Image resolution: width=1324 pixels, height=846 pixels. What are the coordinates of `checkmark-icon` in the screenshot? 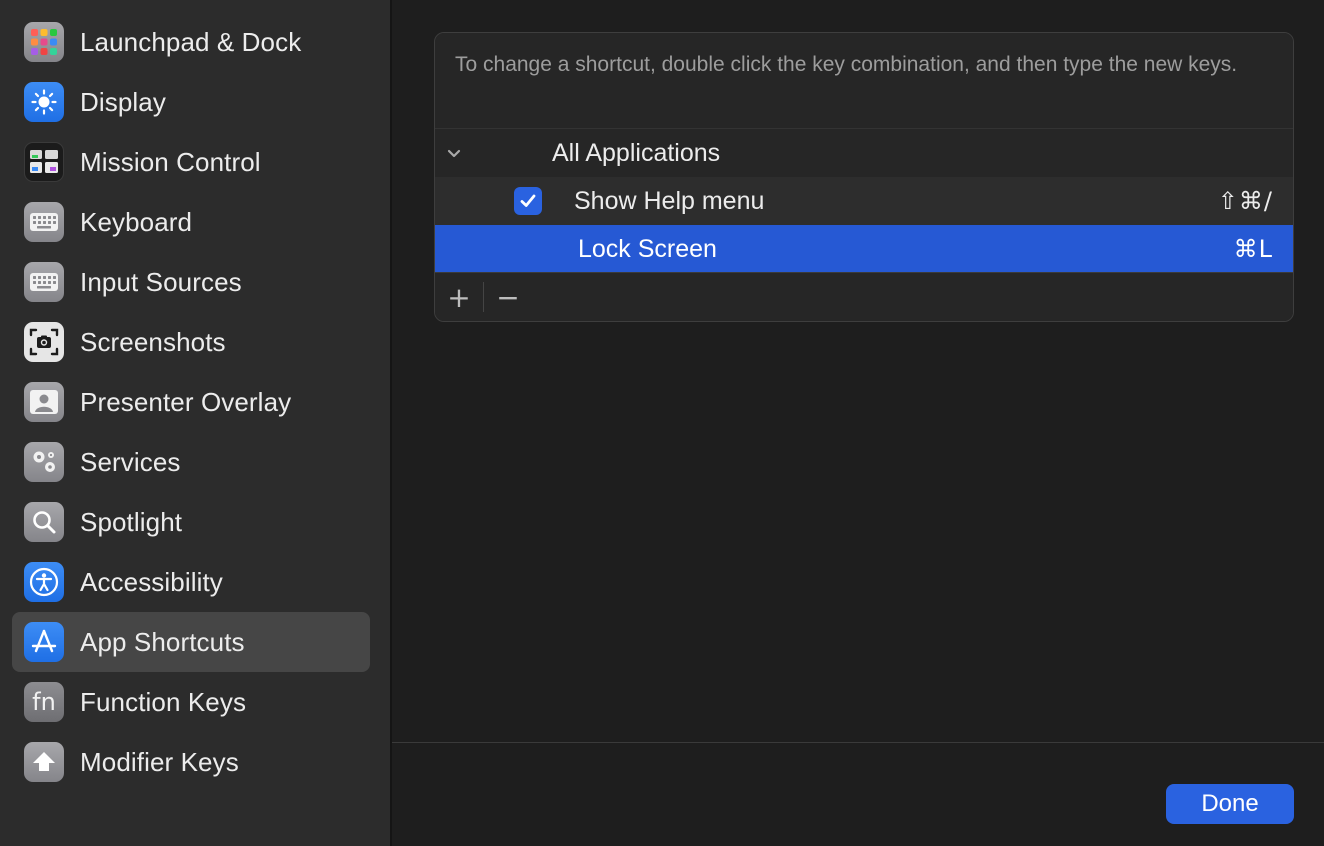 It's located at (528, 200).